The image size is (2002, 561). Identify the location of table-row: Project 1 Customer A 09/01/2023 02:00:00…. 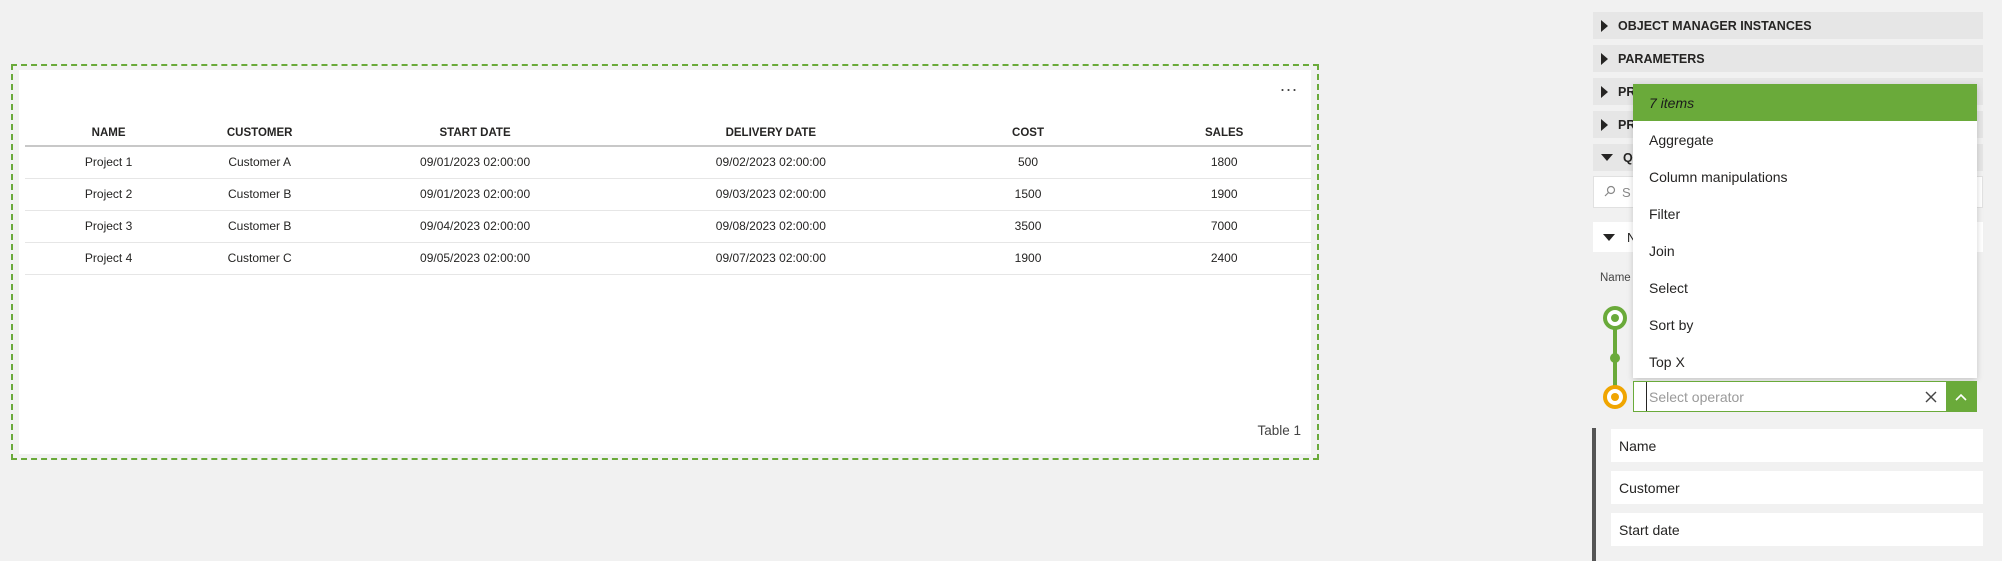
(668, 162).